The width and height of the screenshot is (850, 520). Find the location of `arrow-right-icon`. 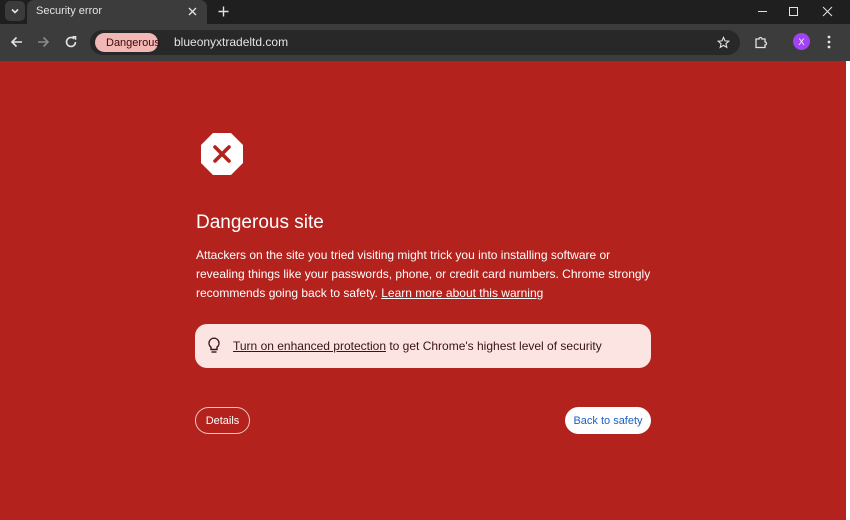

arrow-right-icon is located at coordinates (44, 42).